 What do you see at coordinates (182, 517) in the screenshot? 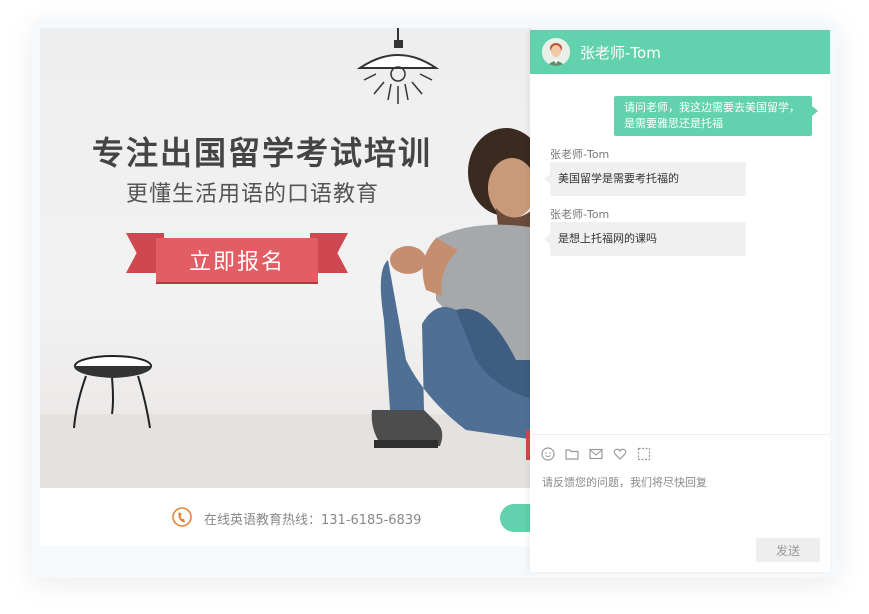
I see `phone-icon` at bounding box center [182, 517].